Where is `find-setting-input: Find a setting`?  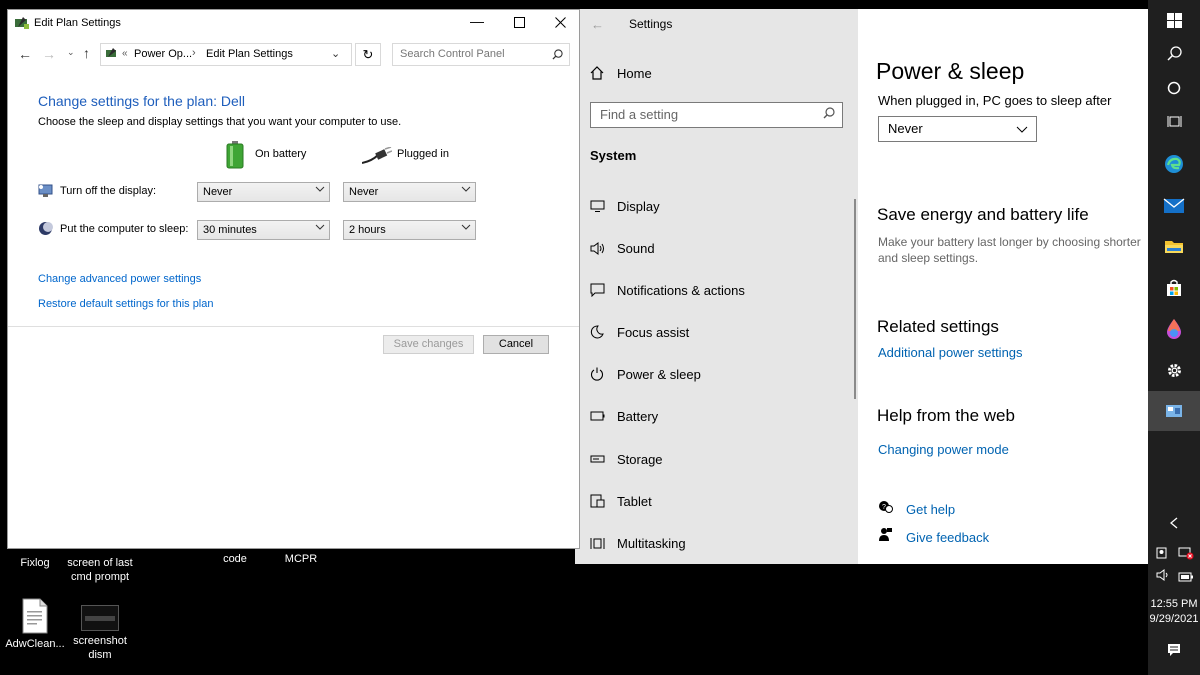 find-setting-input: Find a setting is located at coordinates (716, 115).